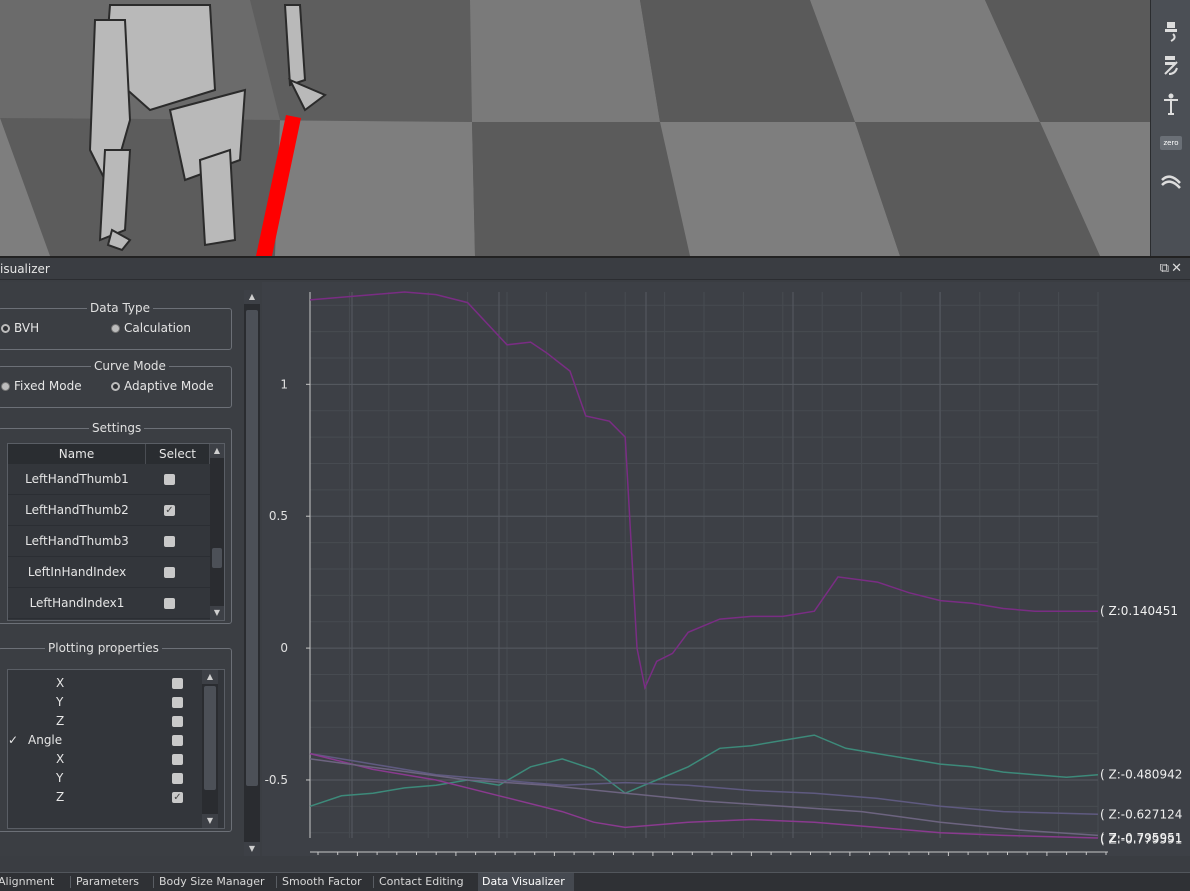 The image size is (1190, 891). Describe the element at coordinates (13, 740) in the screenshot. I see `chevron-down-icon: ✓` at that location.